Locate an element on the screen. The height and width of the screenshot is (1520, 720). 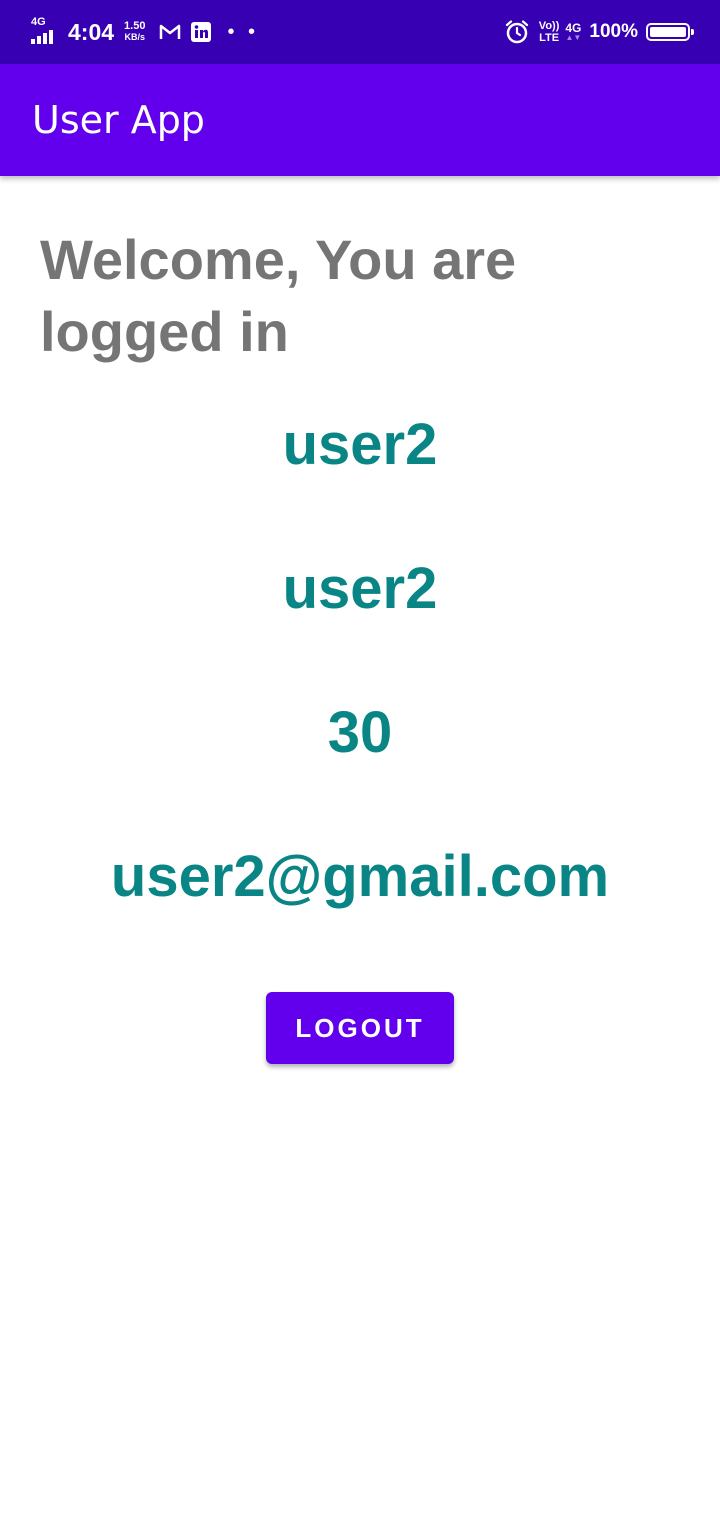
name-text: user2 is located at coordinates (360, 588).